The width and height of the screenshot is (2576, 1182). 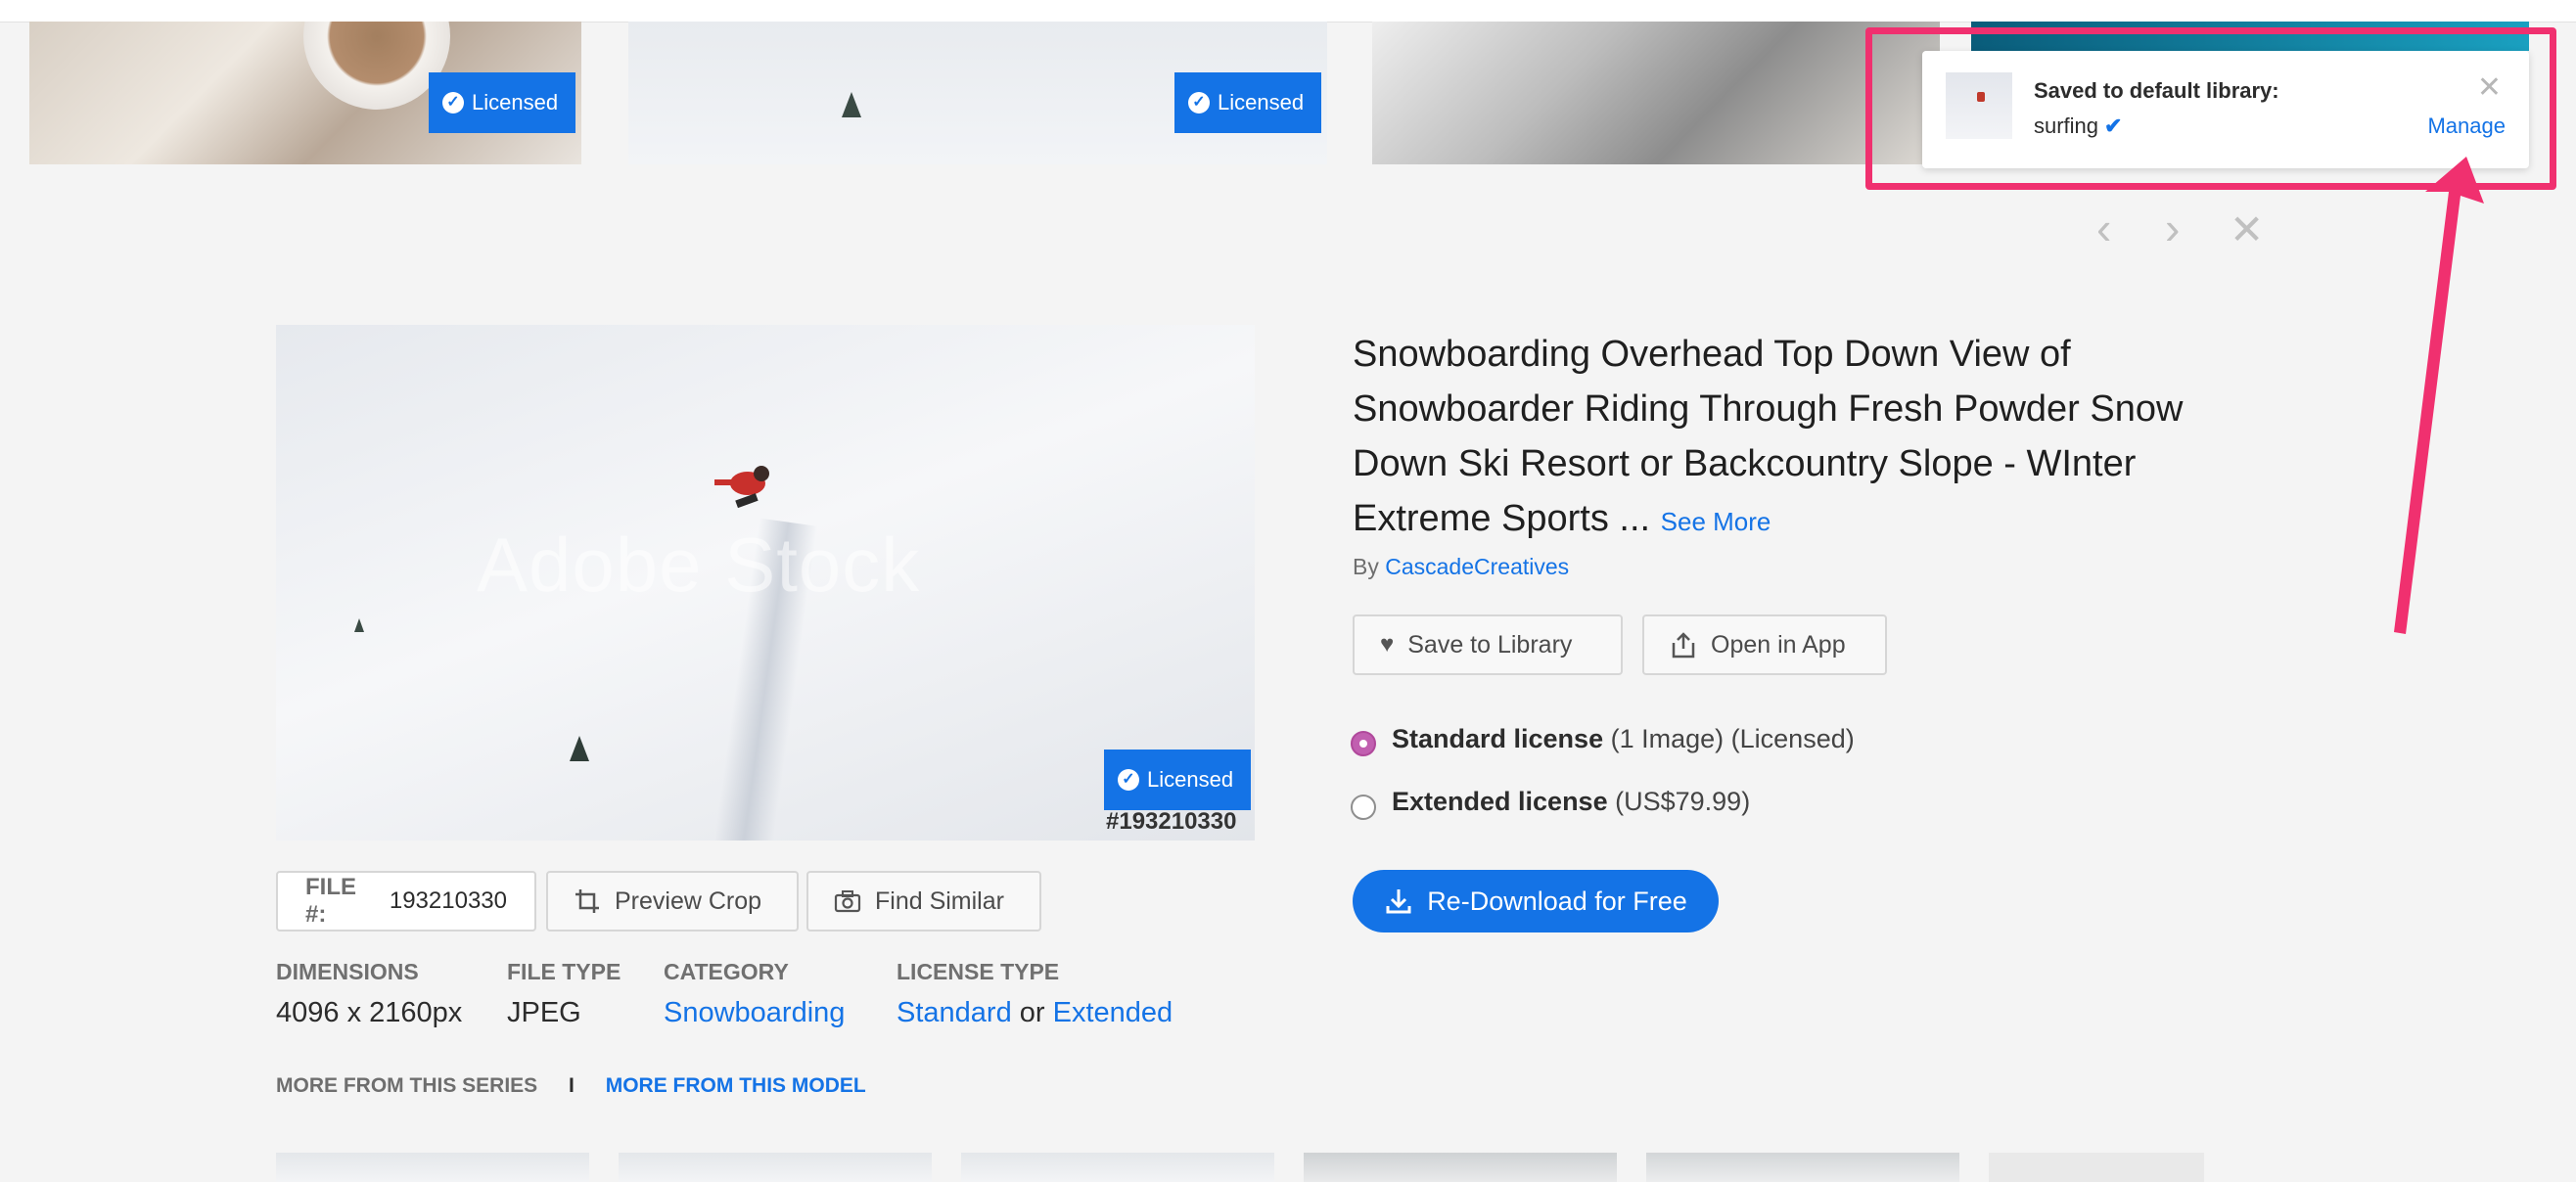 What do you see at coordinates (755, 993) in the screenshot?
I see `category-meta: CATEGORY Snowboarding` at bounding box center [755, 993].